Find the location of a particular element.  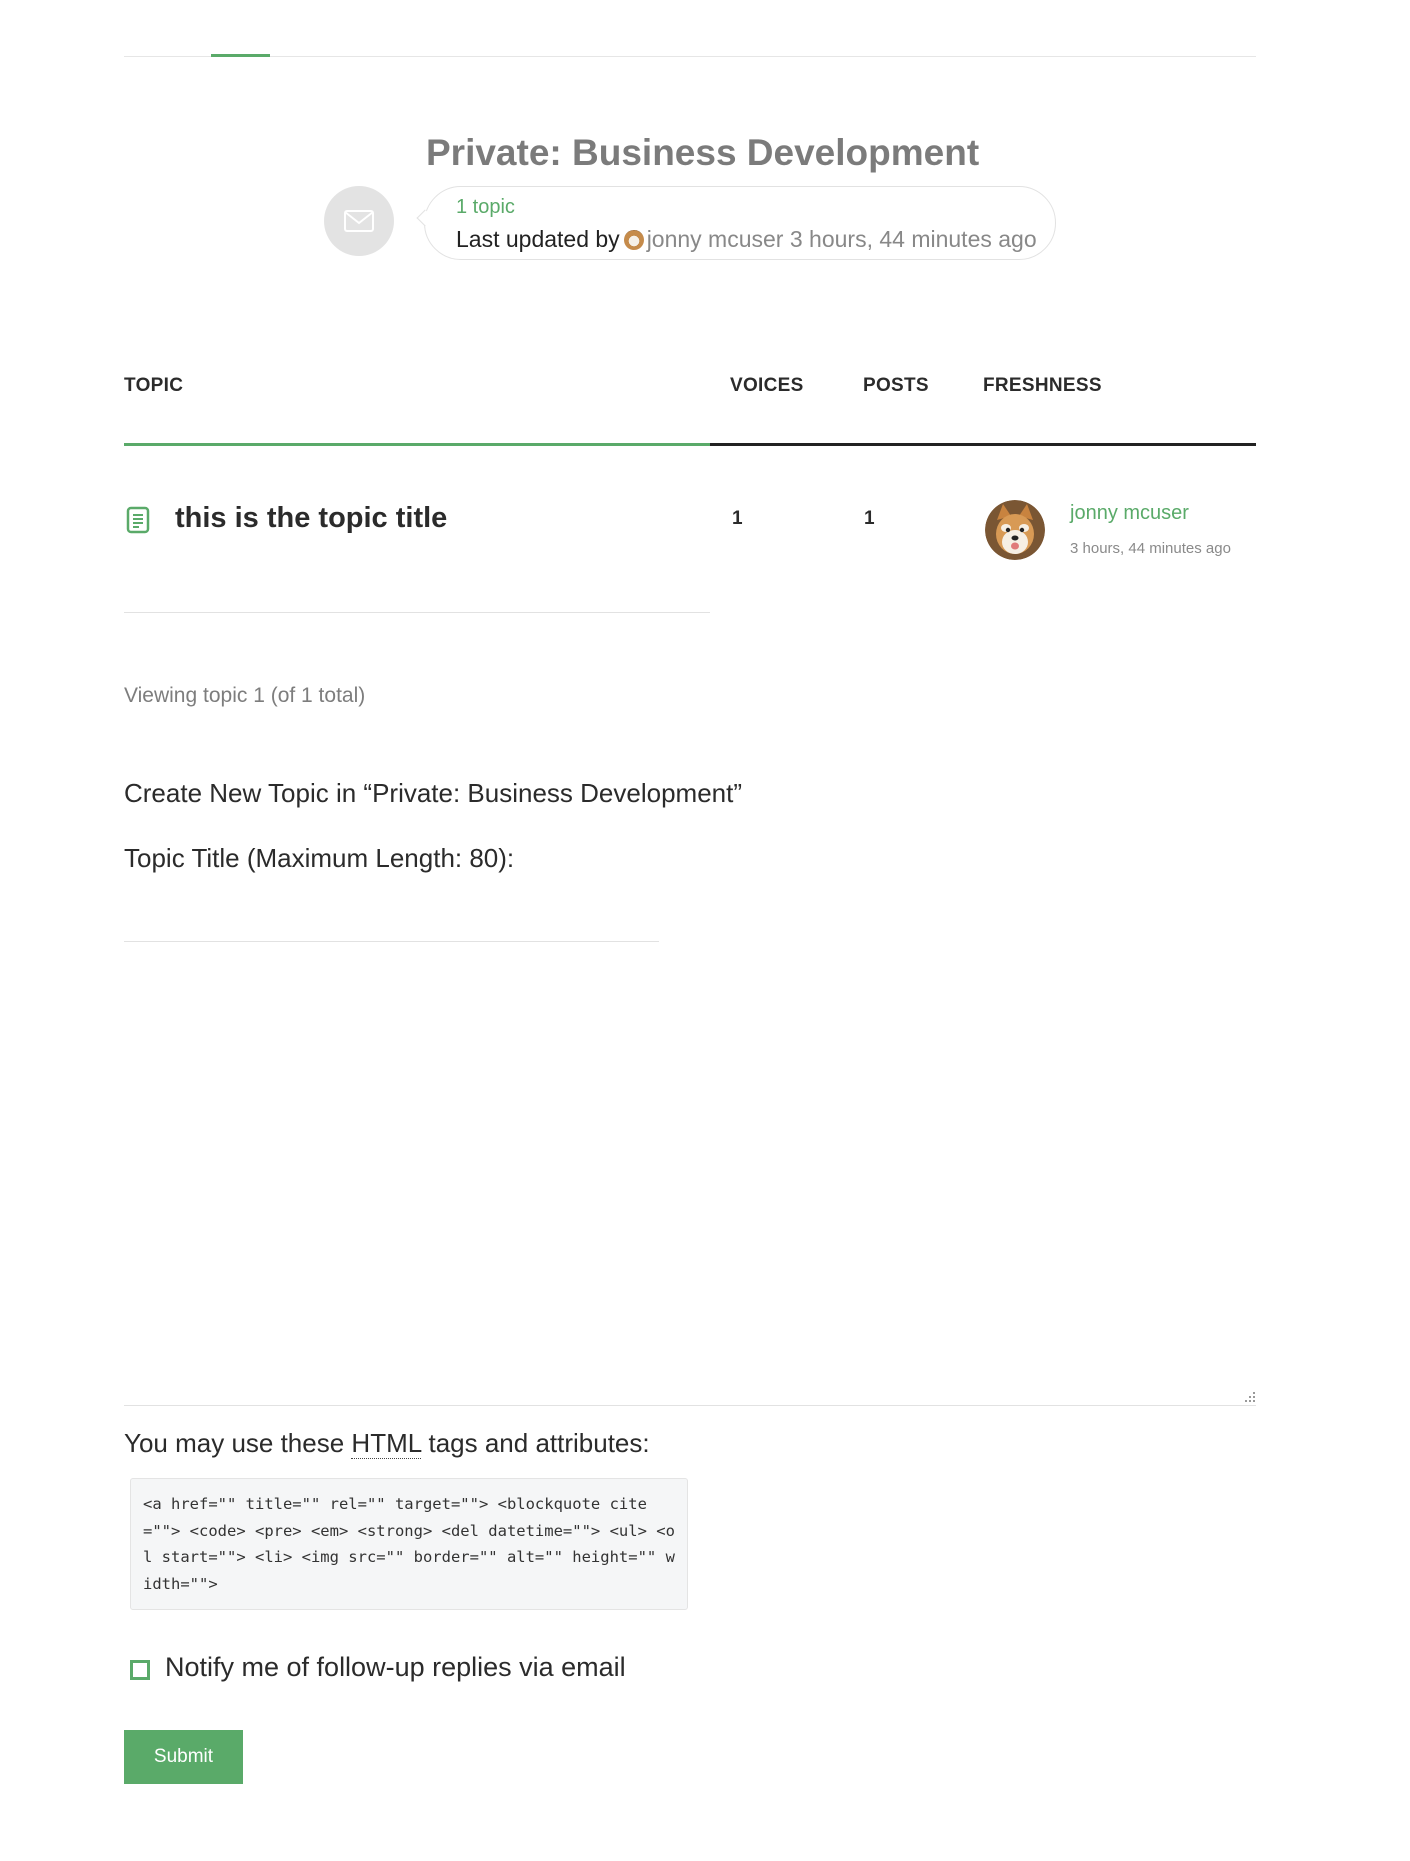

user-avatar-small is located at coordinates (633, 240).